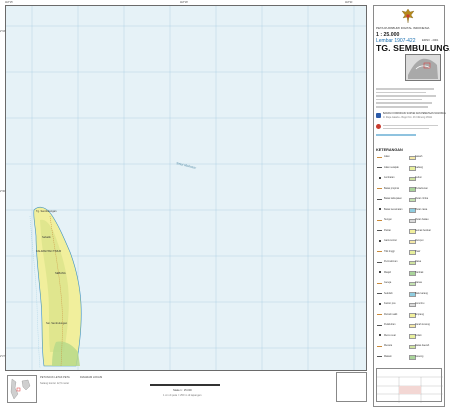  What do you see at coordinates (403, 28) in the screenshot?
I see `series-label: PETA RUPABUMI DIGITAL INDONESIA` at bounding box center [403, 28].